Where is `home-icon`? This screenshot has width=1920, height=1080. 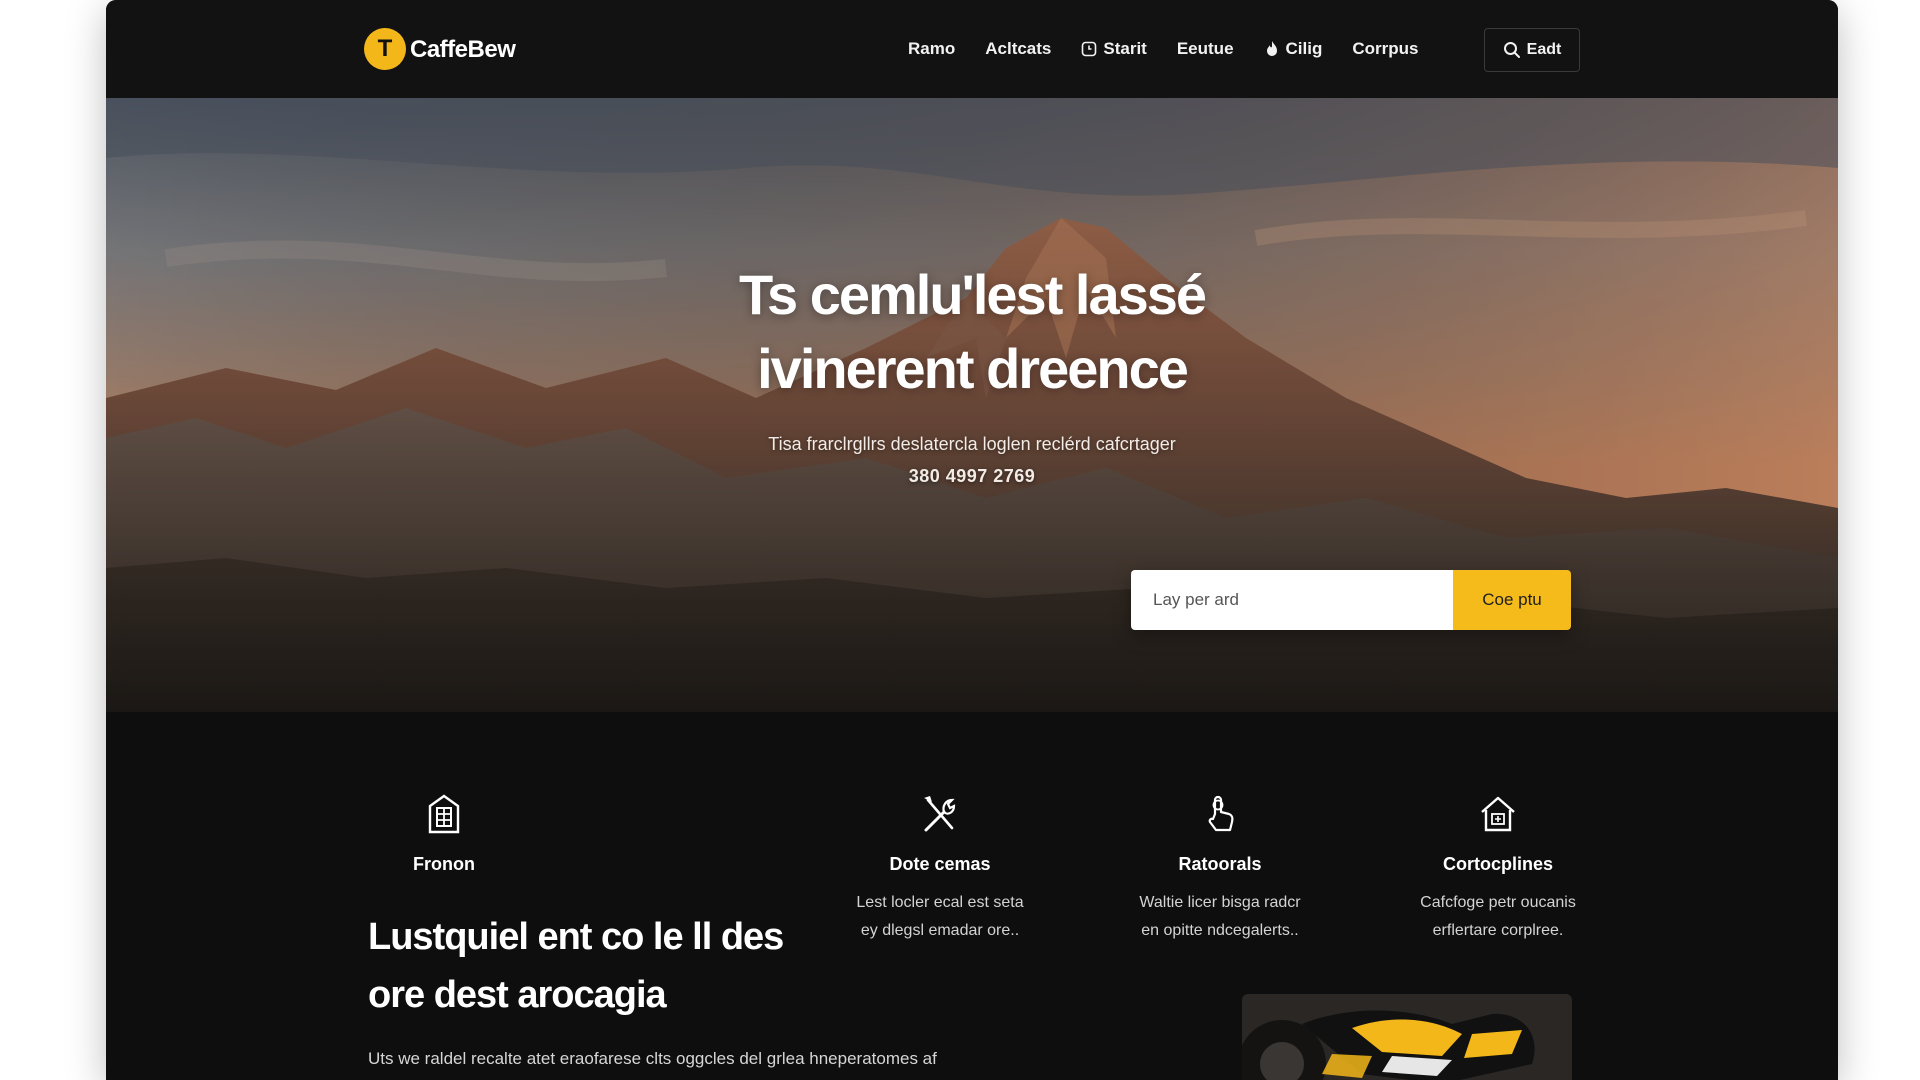
home-icon is located at coordinates (1498, 814).